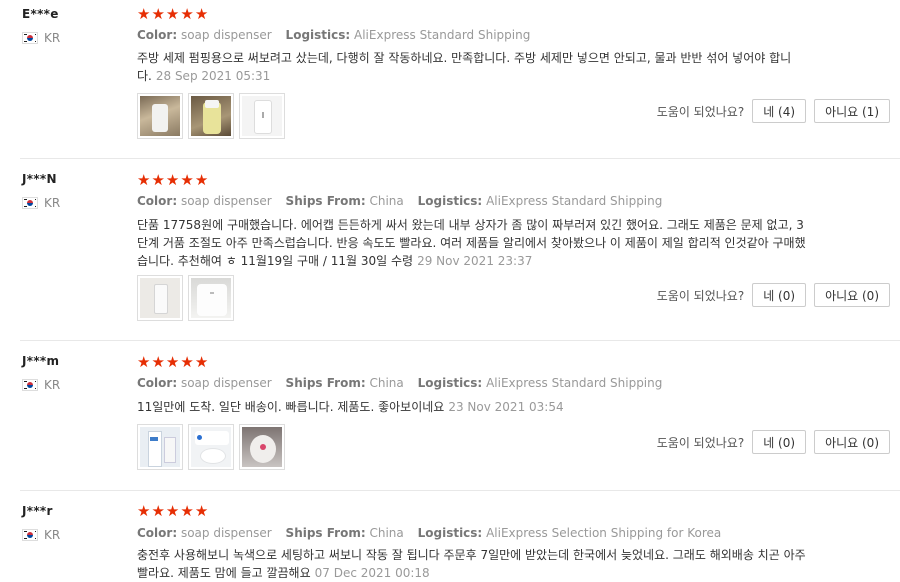 This screenshot has width=900, height=582. What do you see at coordinates (506, 407) in the screenshot?
I see `review-date: 23 Nov 2021 03:54` at bounding box center [506, 407].